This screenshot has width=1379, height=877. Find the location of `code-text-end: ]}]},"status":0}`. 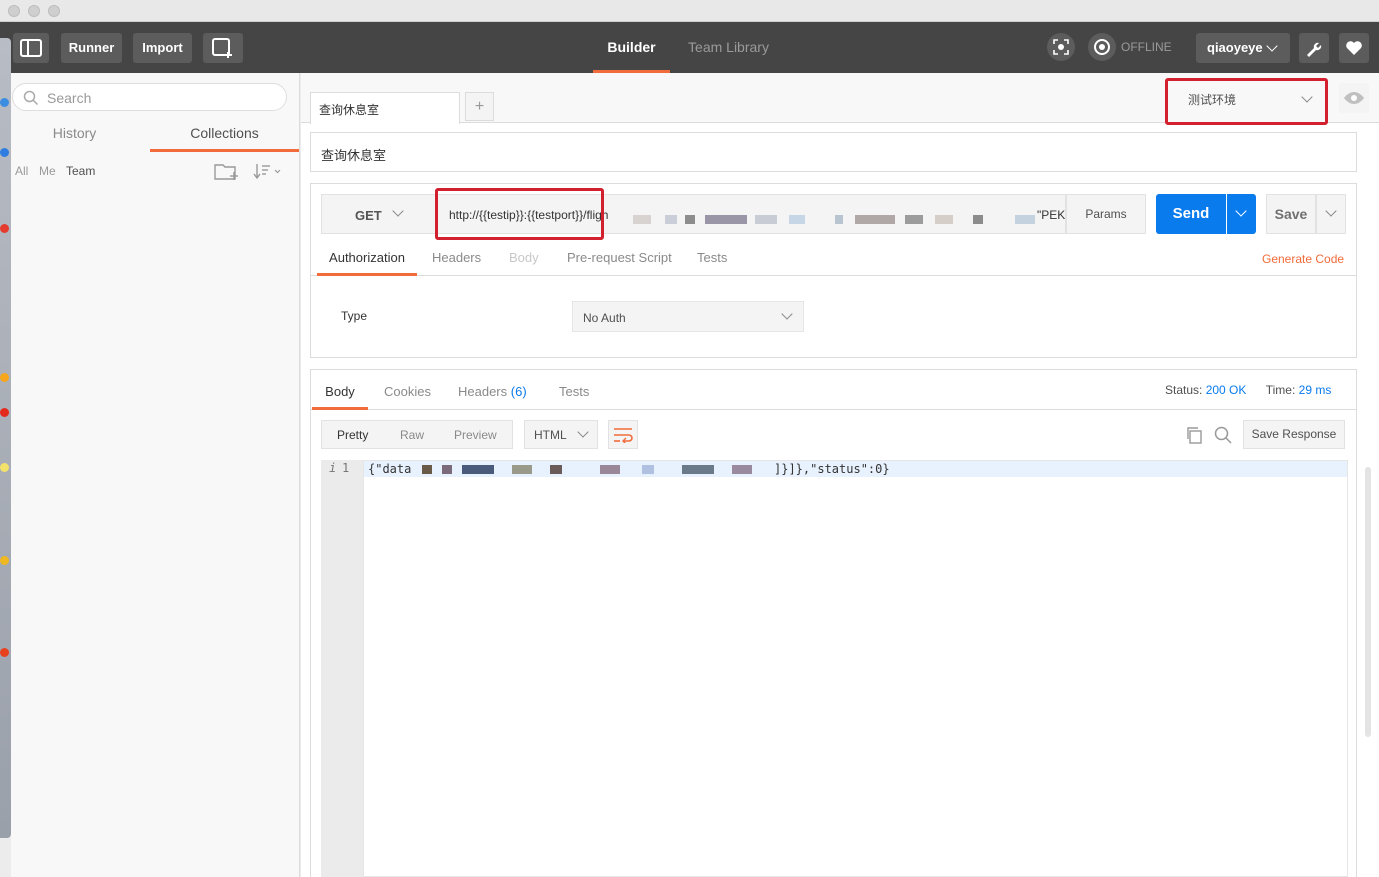

code-text-end: ]}]},"status":0} is located at coordinates (832, 469).